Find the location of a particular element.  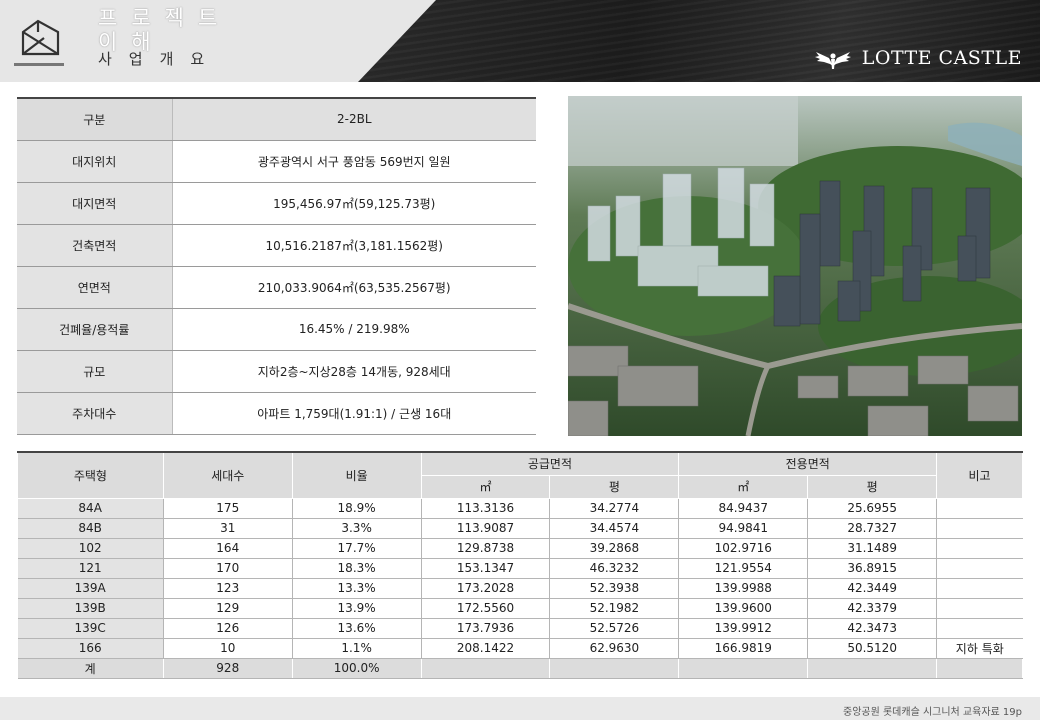

col-header-exclusive-pyeong: 평 is located at coordinates (872, 486).